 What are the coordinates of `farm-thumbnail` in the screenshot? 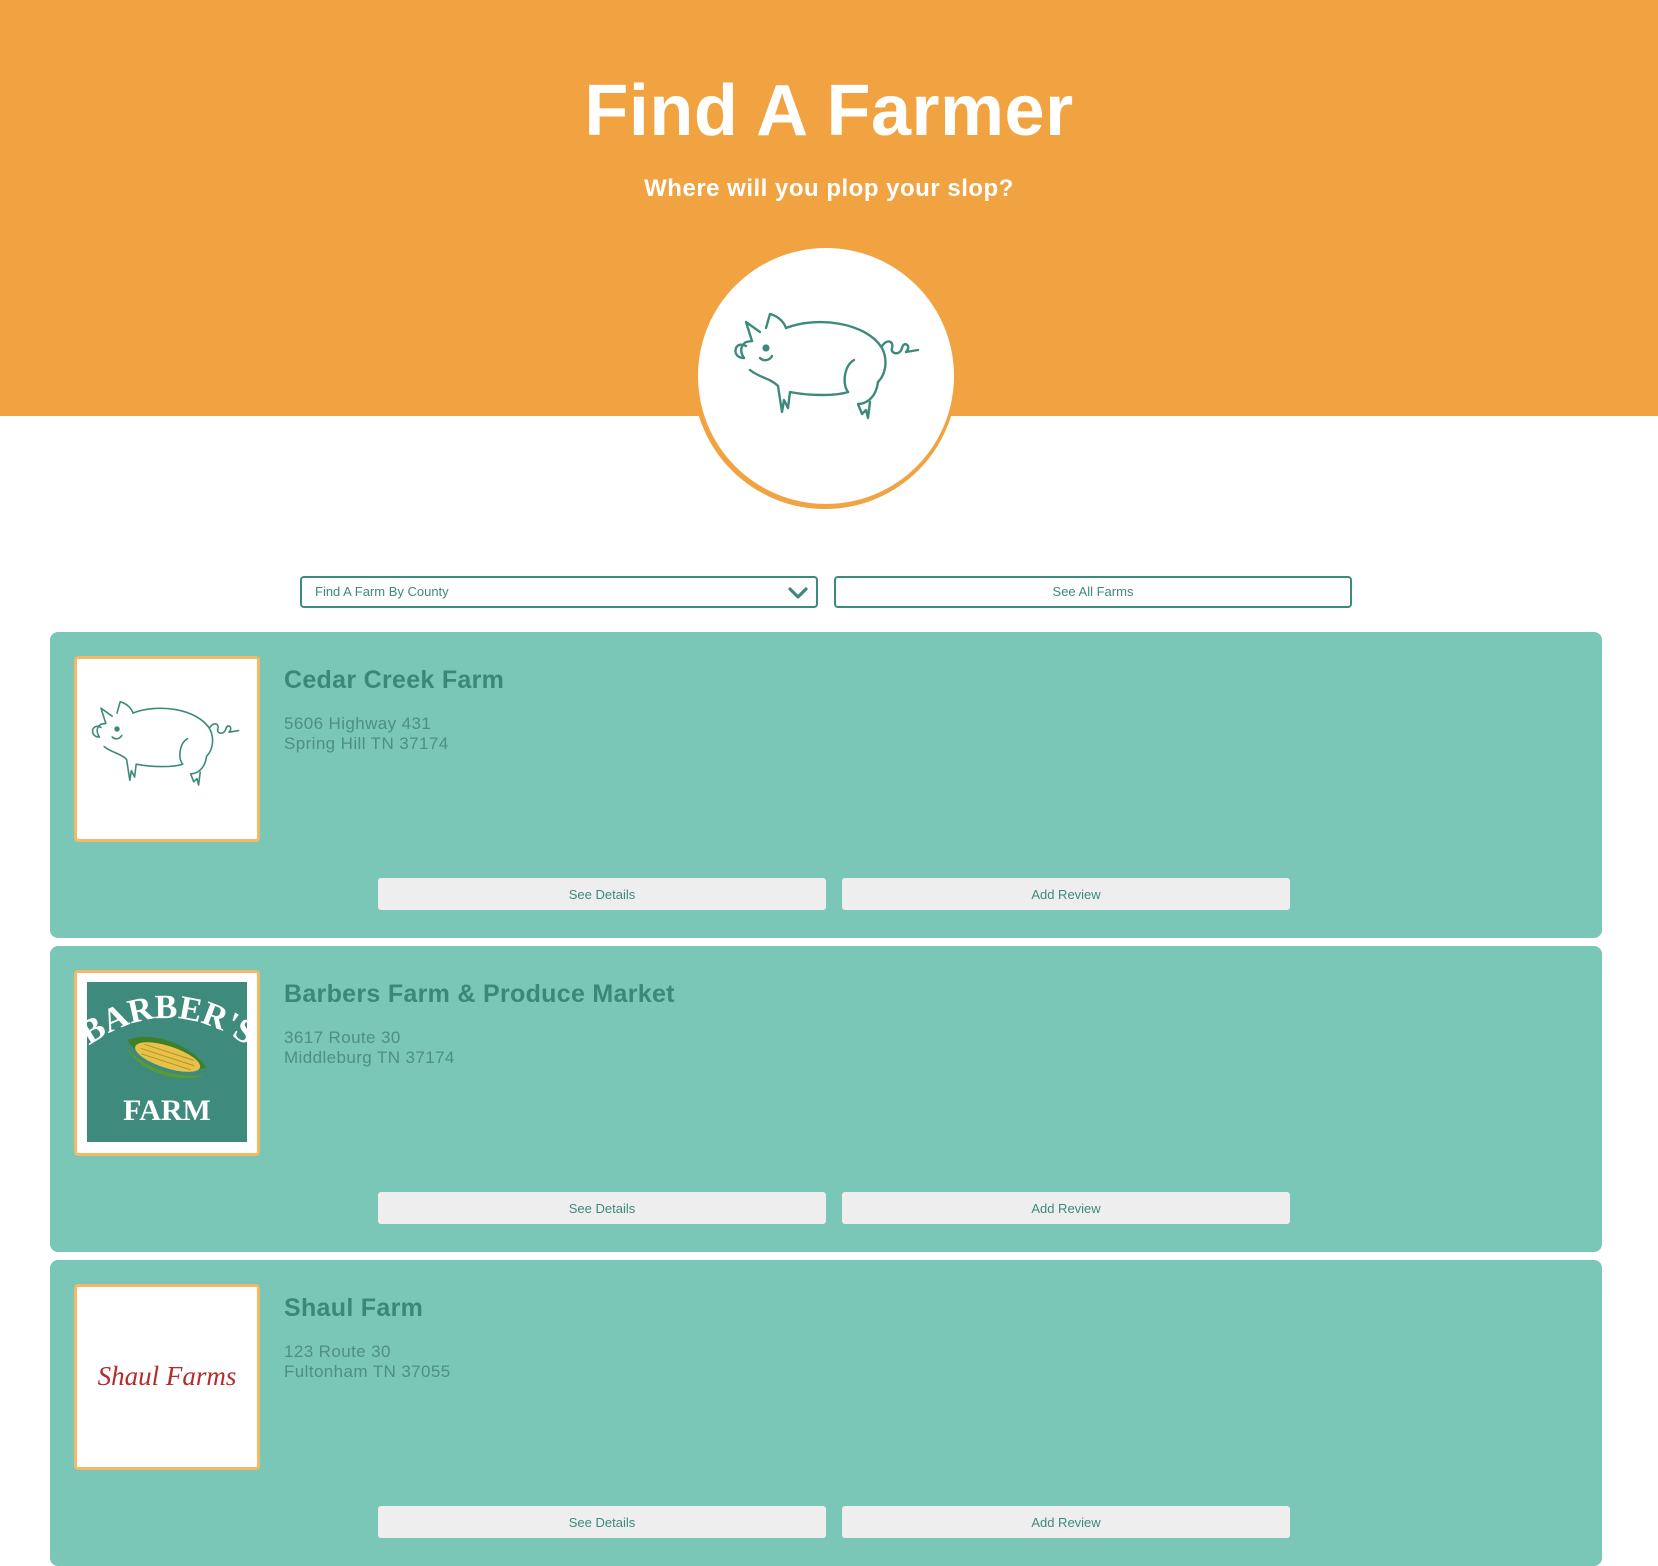 It's located at (167, 749).